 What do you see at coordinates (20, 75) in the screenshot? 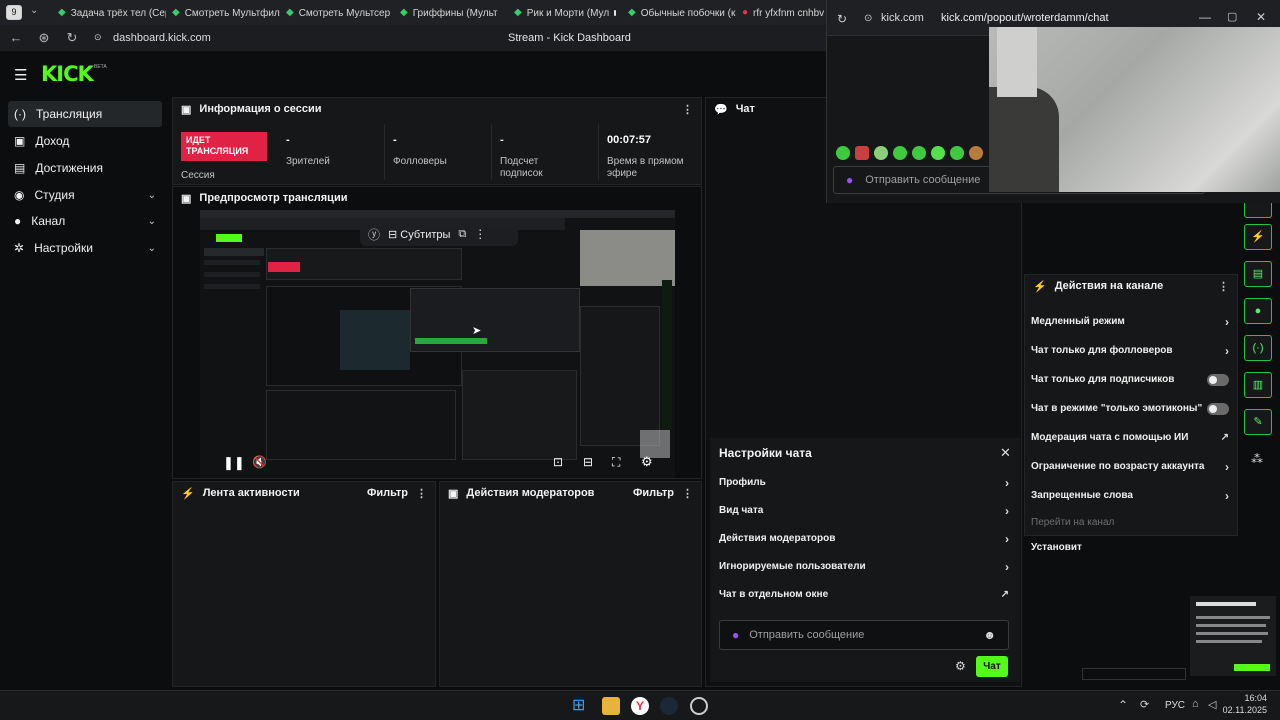
I see `menu-icon: ☰` at bounding box center [20, 75].